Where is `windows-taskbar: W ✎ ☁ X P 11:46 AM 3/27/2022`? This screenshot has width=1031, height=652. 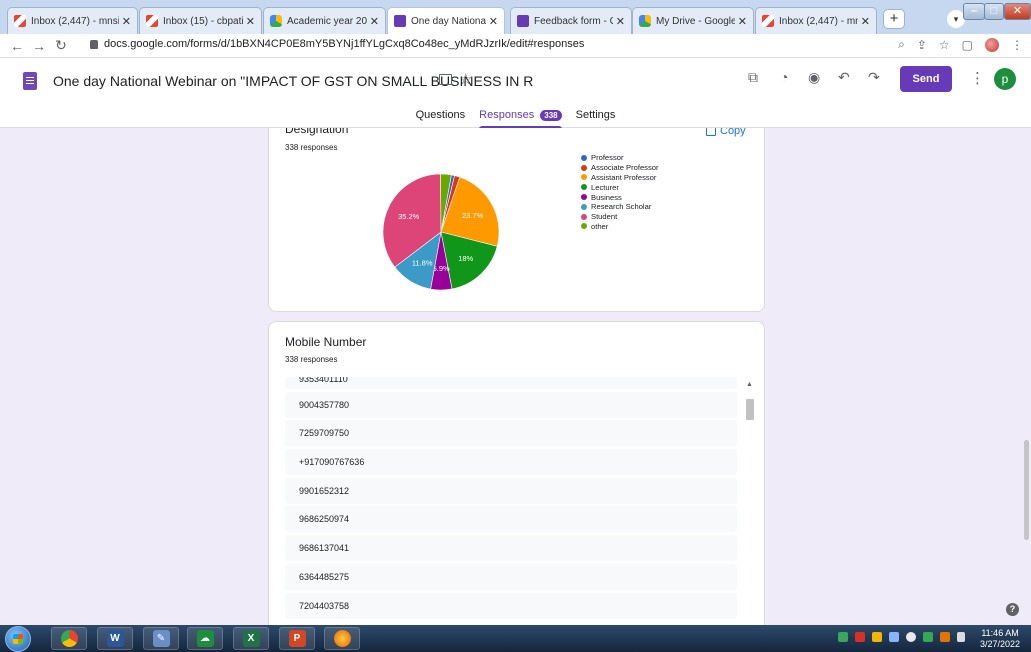 windows-taskbar: W ✎ ☁ X P 11:46 AM 3/27/2022 is located at coordinates (515, 638).